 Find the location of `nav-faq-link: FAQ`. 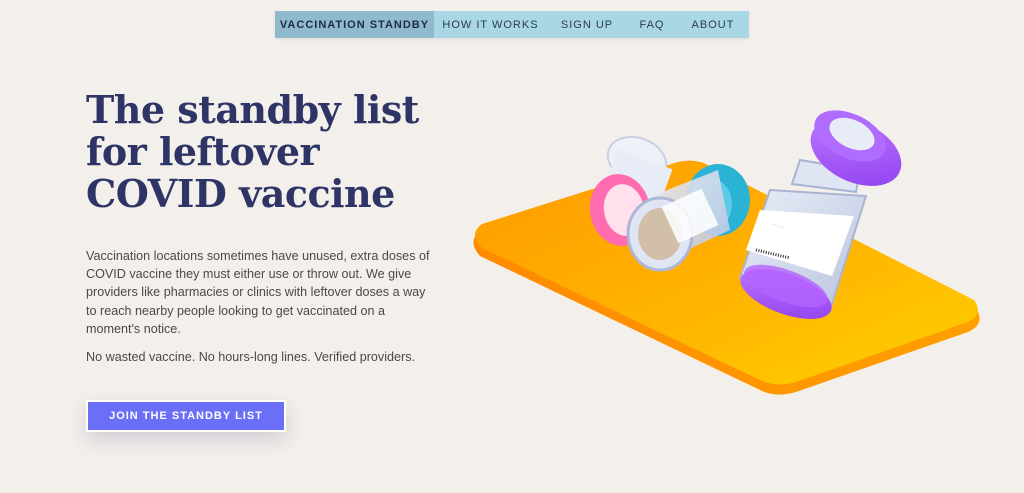

nav-faq-link: FAQ is located at coordinates (652, 24).